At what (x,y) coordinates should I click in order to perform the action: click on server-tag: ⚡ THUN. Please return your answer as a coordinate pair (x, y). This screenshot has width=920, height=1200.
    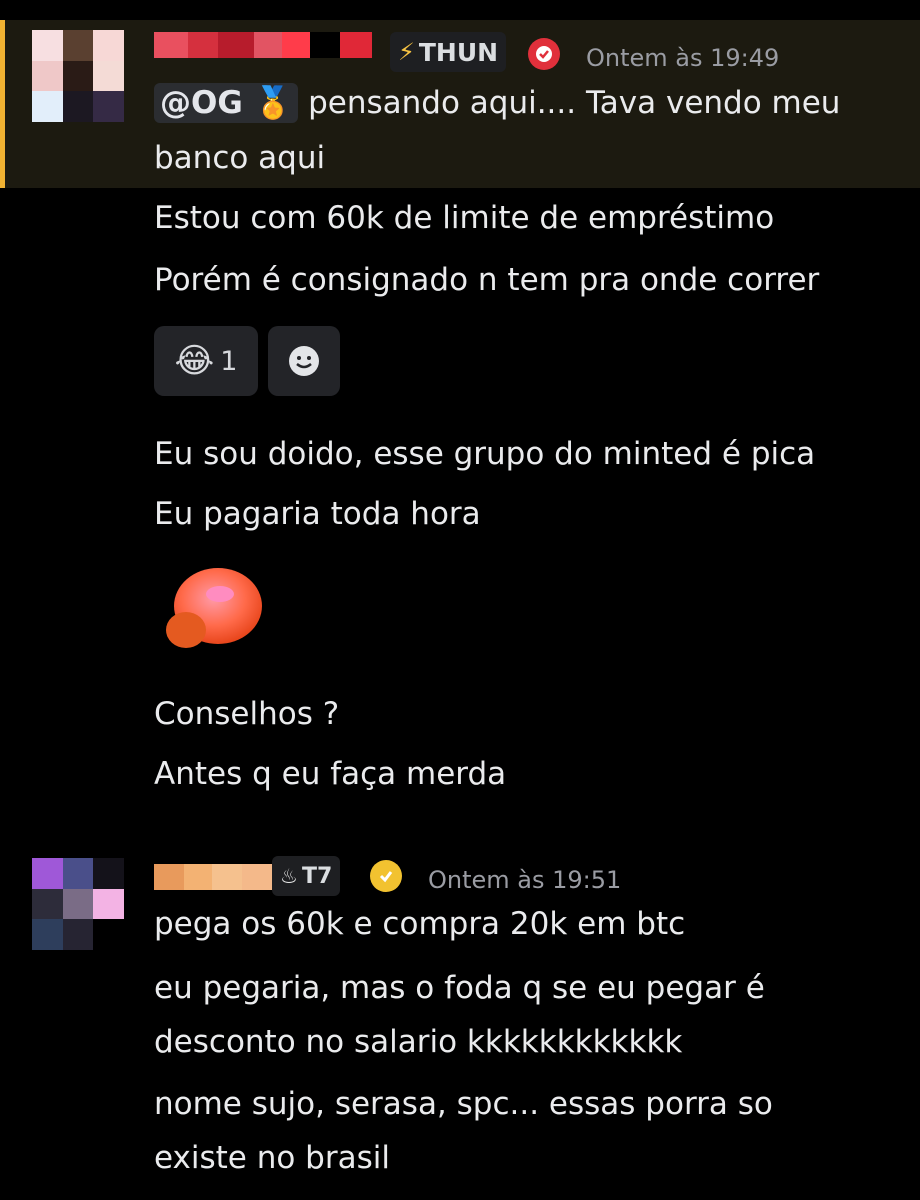
    Looking at the image, I should click on (448, 52).